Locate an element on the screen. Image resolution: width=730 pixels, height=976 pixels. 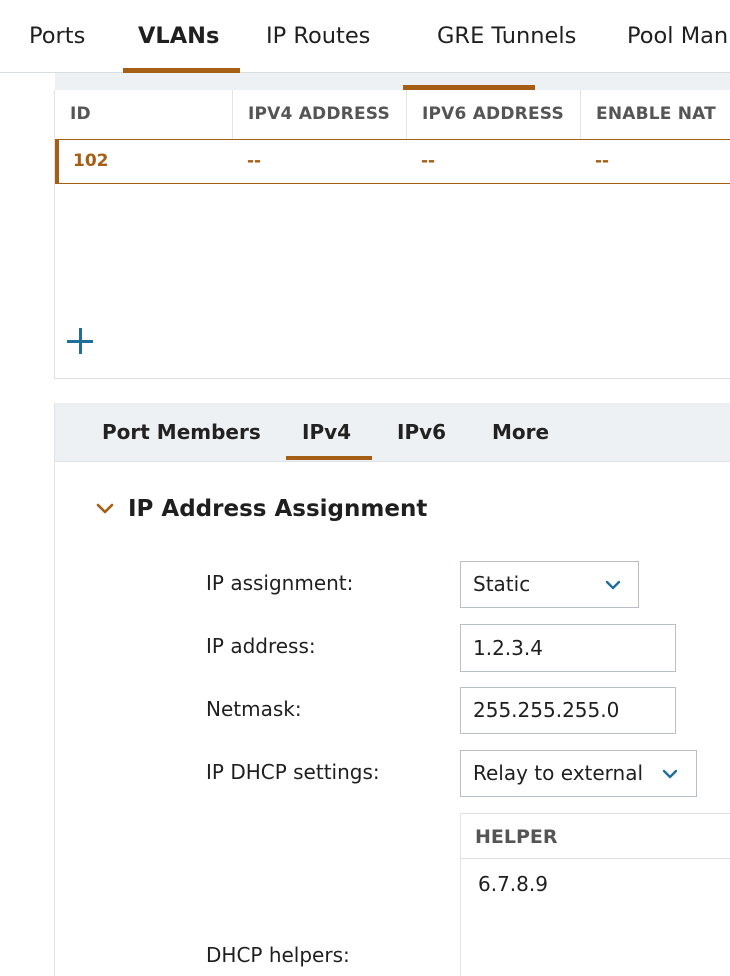
column-header-id: ID is located at coordinates (144, 114).